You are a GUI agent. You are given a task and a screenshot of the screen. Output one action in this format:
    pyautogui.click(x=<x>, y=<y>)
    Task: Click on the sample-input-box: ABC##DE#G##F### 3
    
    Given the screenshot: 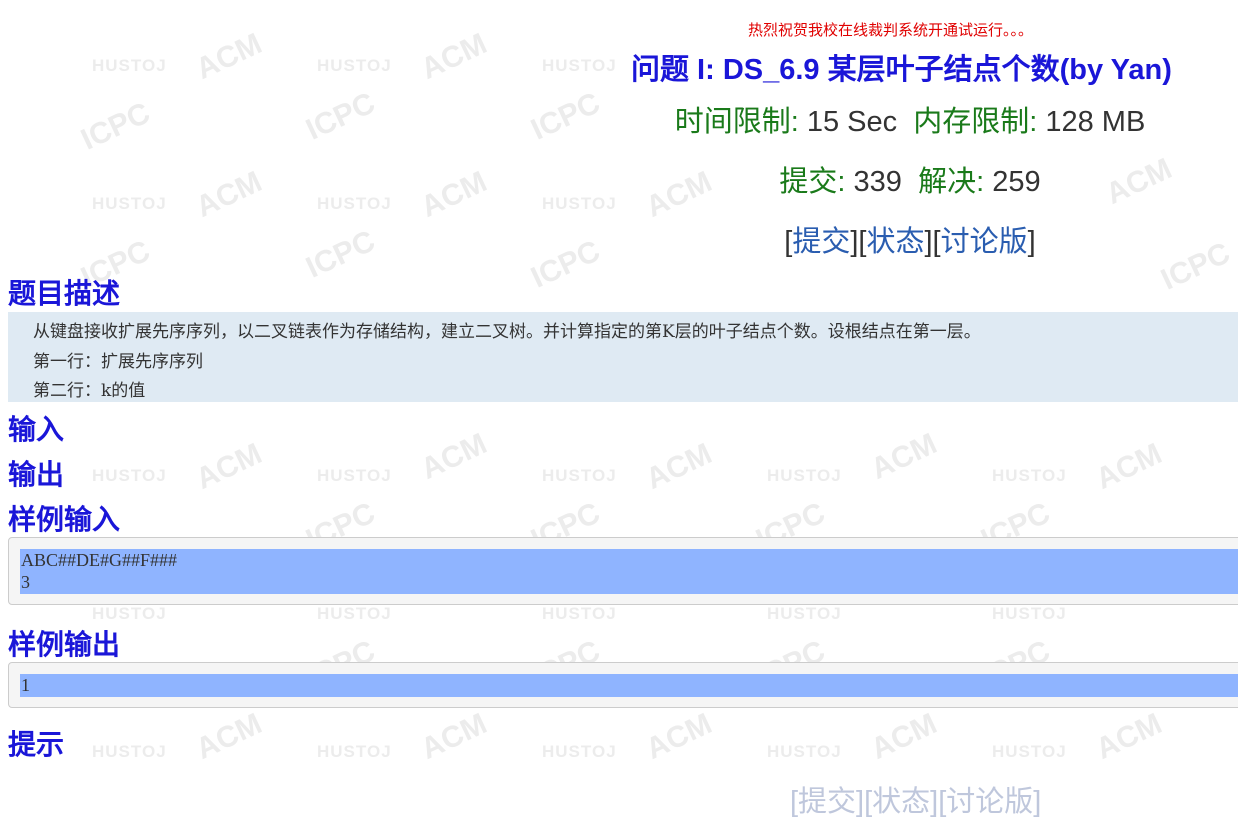 What is the action you would take?
    pyautogui.click(x=623, y=571)
    